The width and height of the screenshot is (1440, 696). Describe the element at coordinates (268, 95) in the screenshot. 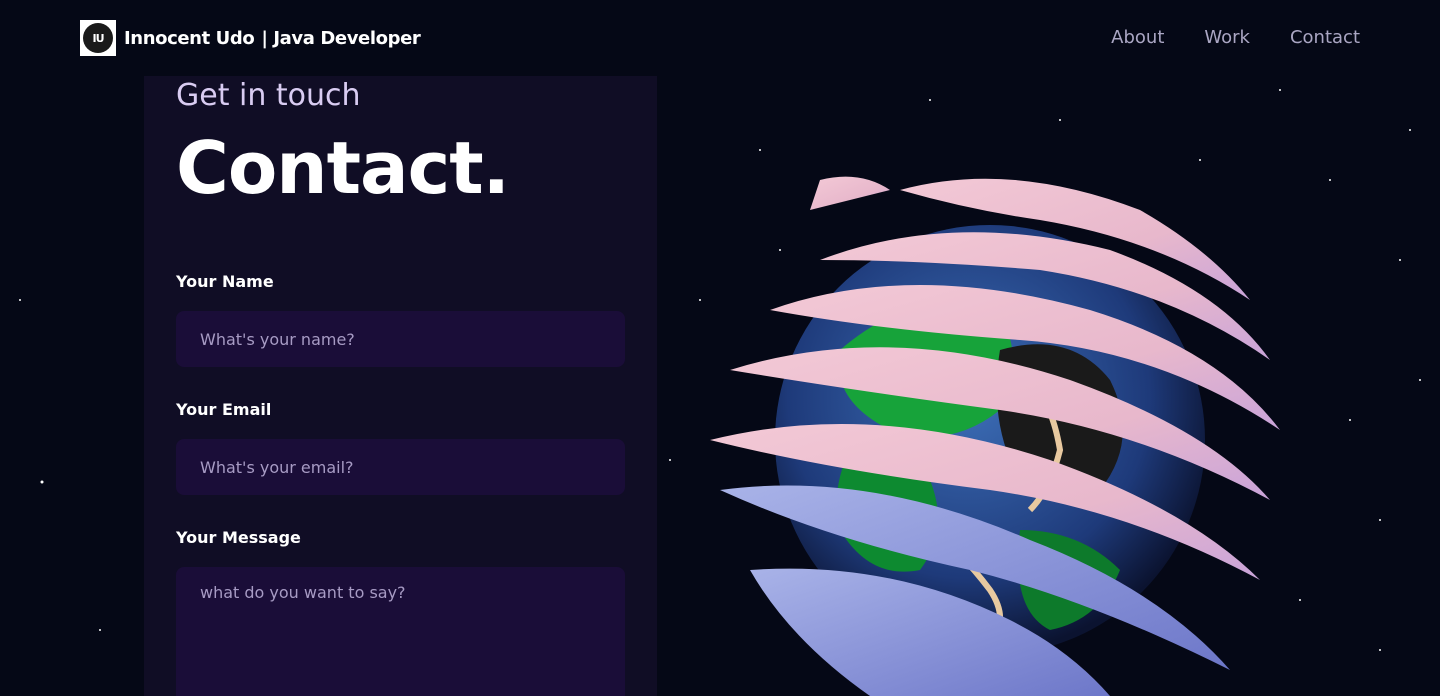

I see `section-subtitle: Get in touch` at that location.